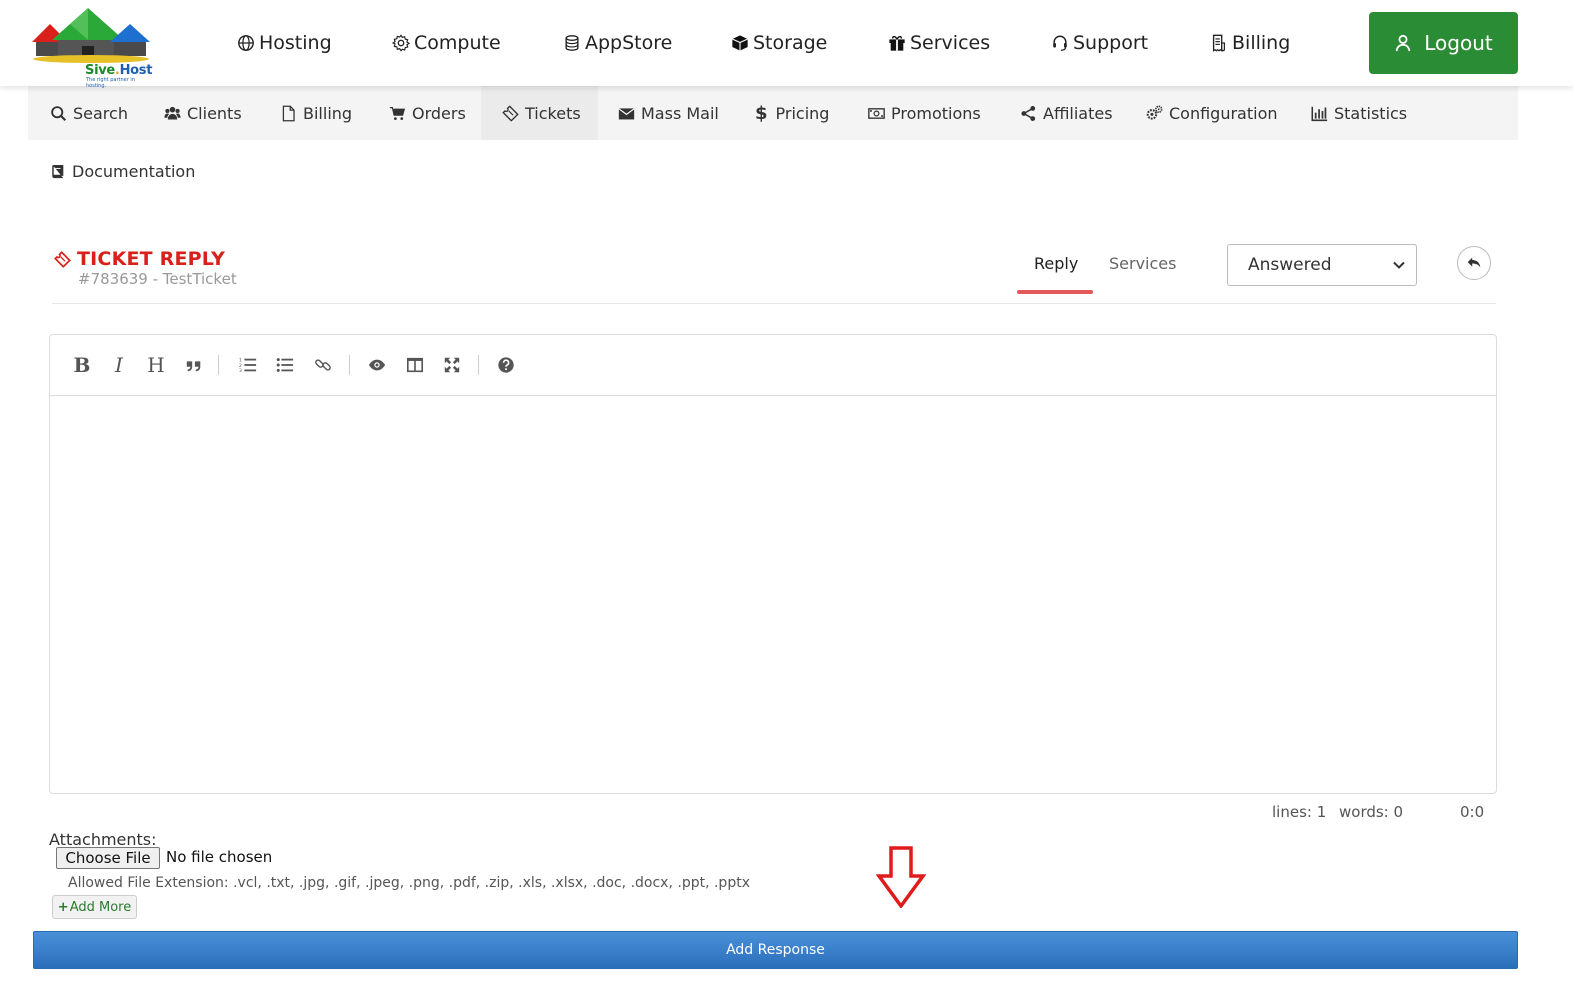 Image resolution: width=1573 pixels, height=985 pixels. I want to click on brand-logo: Sive.Host The right partner in hosting., so click(91, 47).